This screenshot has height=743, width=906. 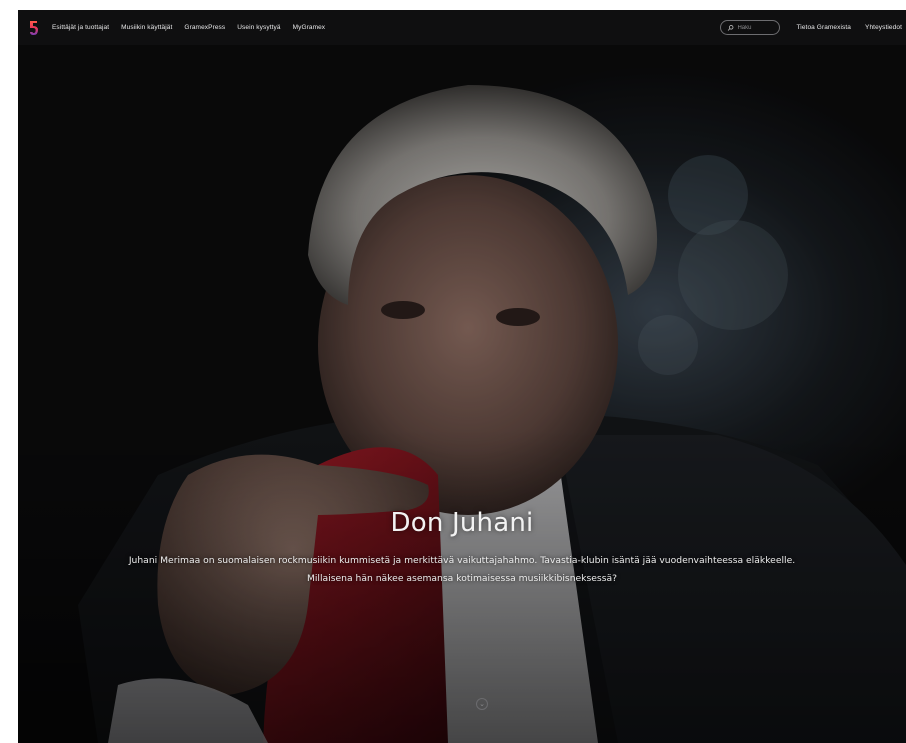 What do you see at coordinates (755, 27) in the screenshot?
I see `search-input` at bounding box center [755, 27].